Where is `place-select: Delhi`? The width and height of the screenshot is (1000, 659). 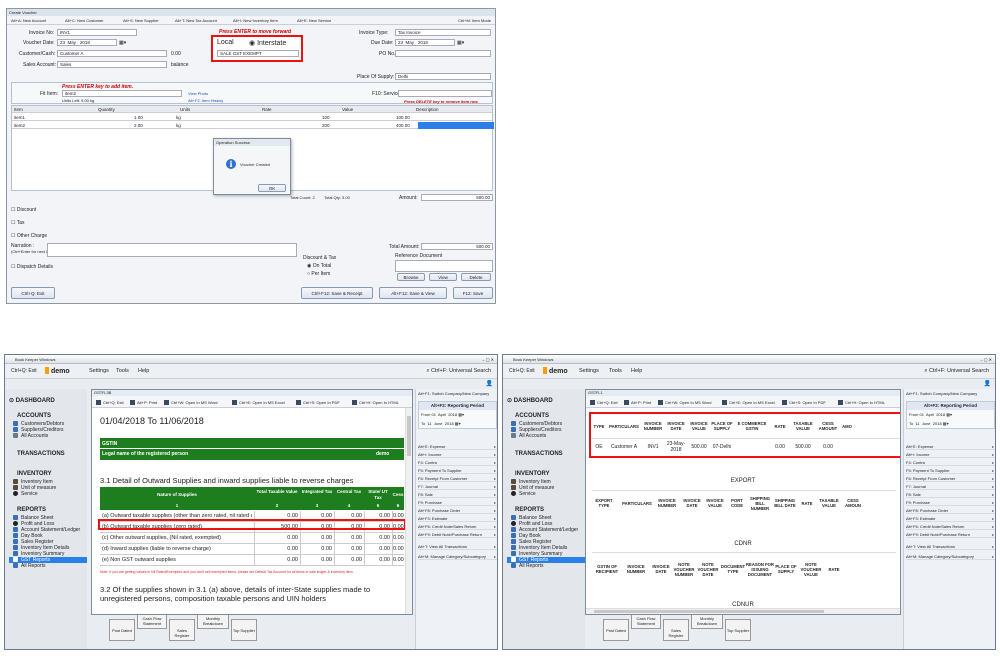
place-select: Delhi is located at coordinates (443, 76).